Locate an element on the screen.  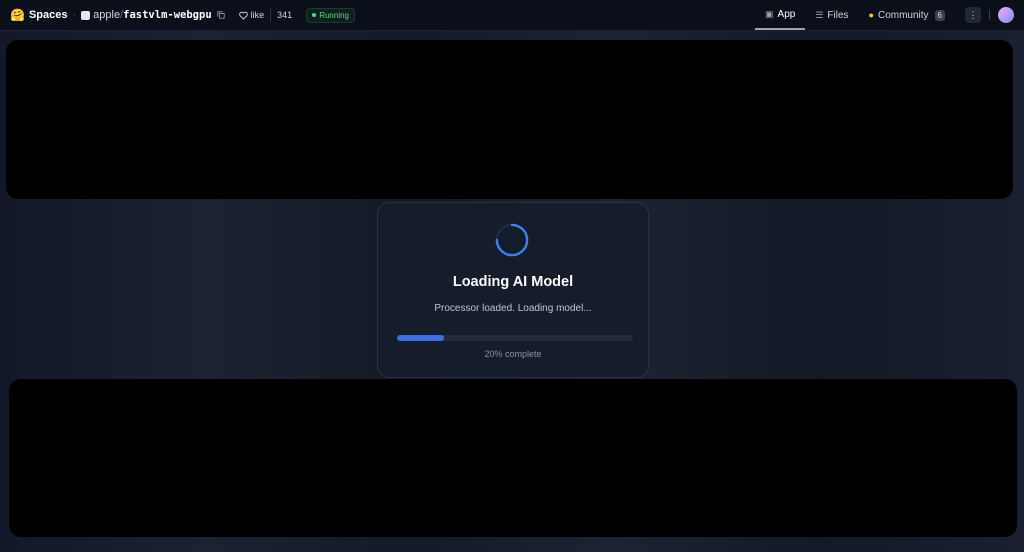
loading-title: Loading AI Model is located at coordinates (513, 282).